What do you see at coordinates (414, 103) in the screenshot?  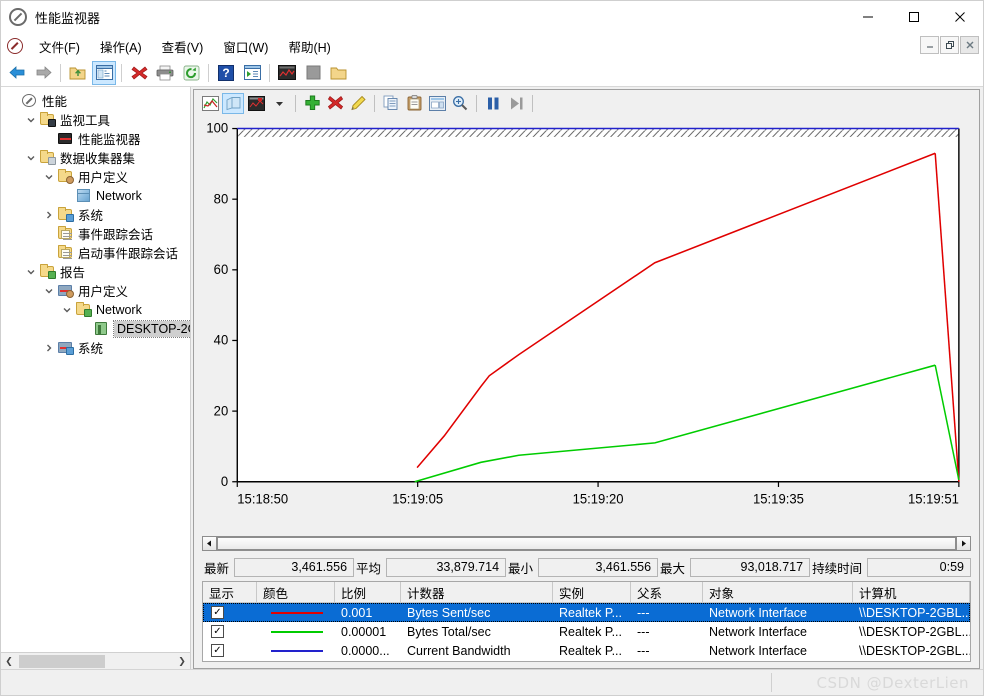 I see `paste-counter-list-icon` at bounding box center [414, 103].